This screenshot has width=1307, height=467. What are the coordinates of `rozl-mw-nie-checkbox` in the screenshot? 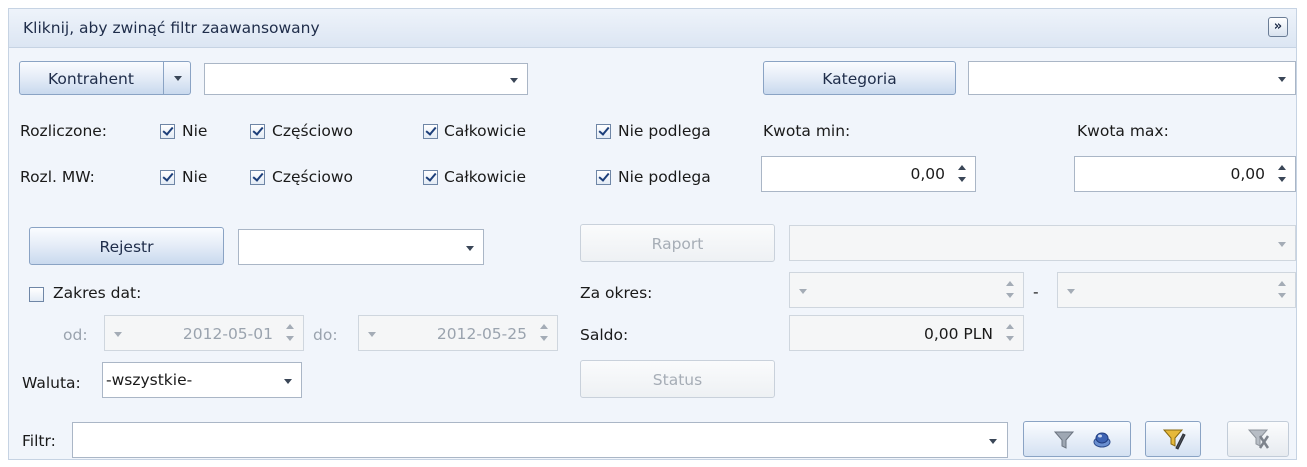 It's located at (167, 177).